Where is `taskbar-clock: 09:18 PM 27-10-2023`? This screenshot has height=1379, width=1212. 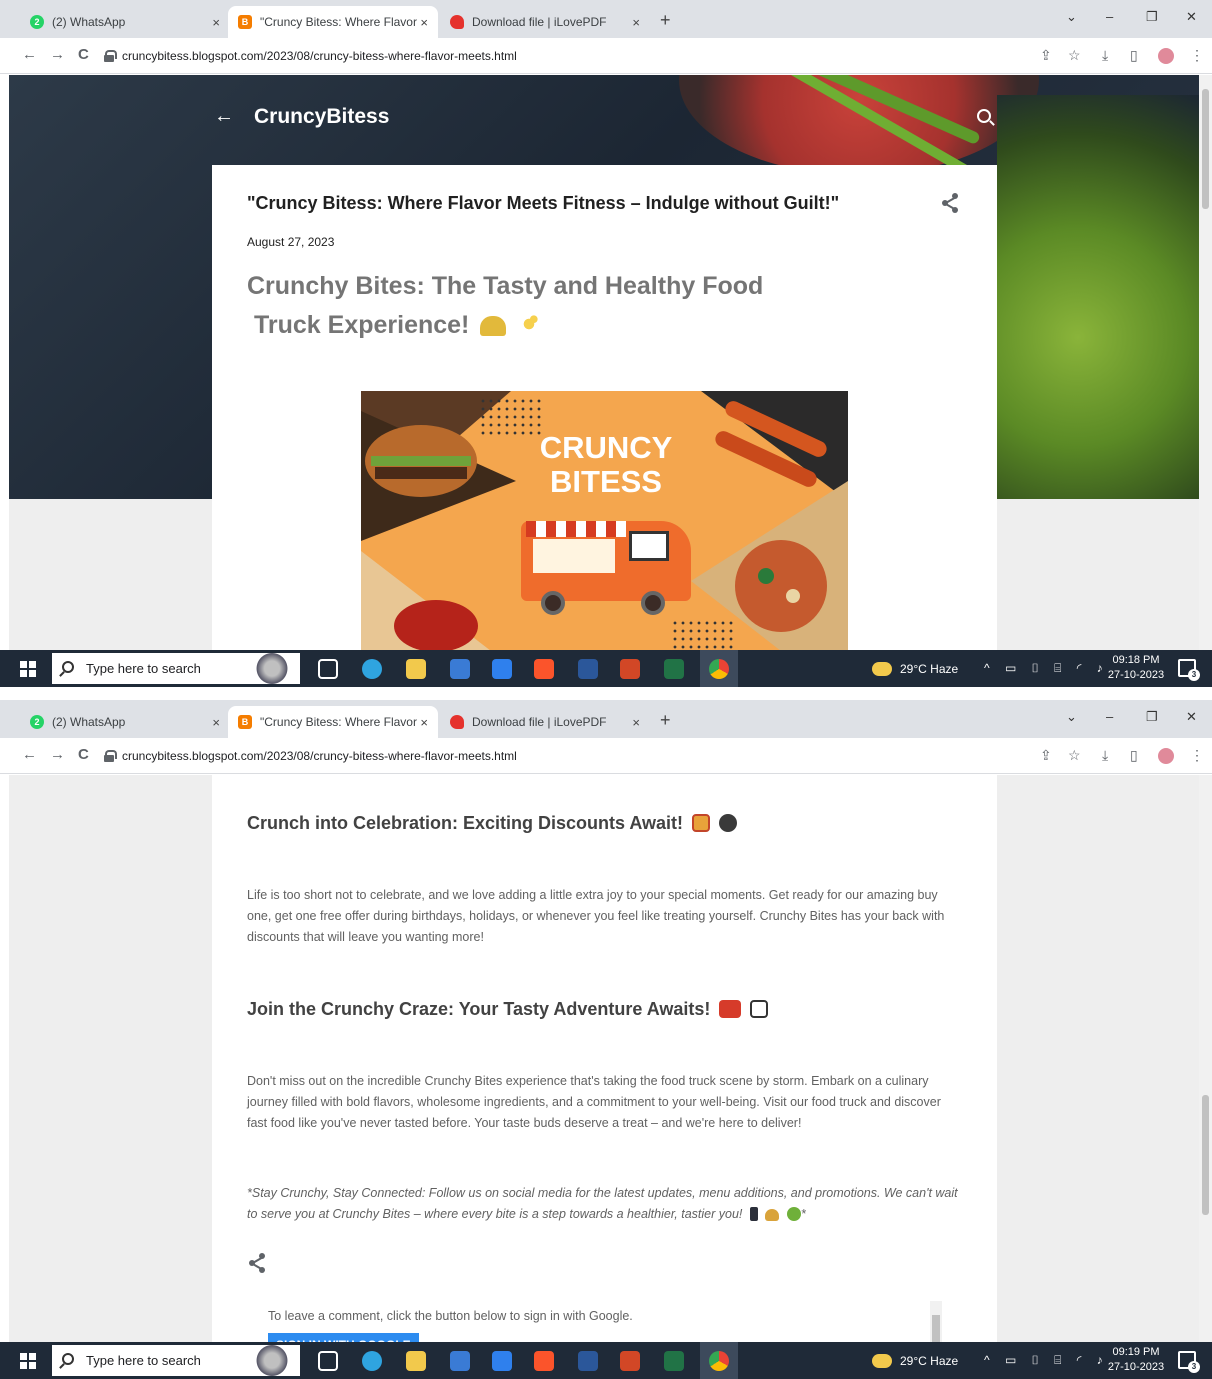
taskbar-clock: 09:18 PM 27-10-2023 is located at coordinates (1136, 668).